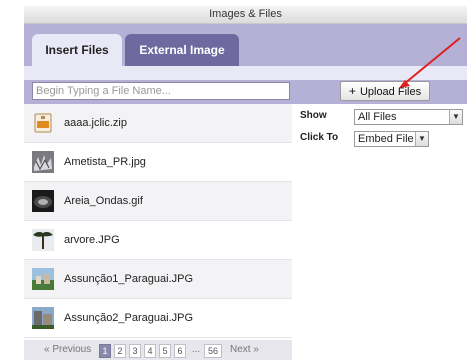 This screenshot has width=467, height=362. What do you see at coordinates (158, 123) in the screenshot?
I see `list-item: aaaa.jclic.zip` at bounding box center [158, 123].